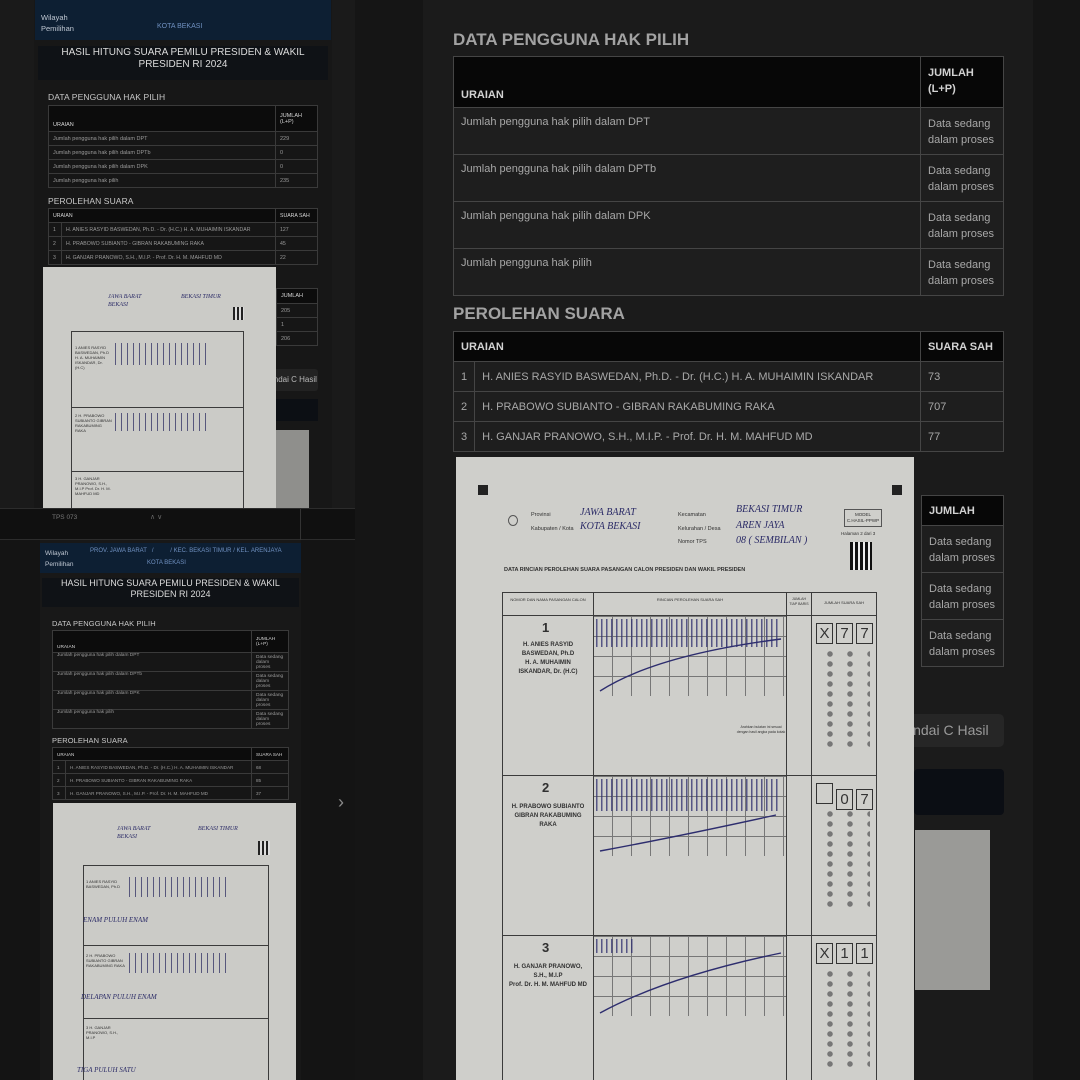  I want to click on lower-form-words-3: TIGA PULUH SATU, so click(106, 1070).